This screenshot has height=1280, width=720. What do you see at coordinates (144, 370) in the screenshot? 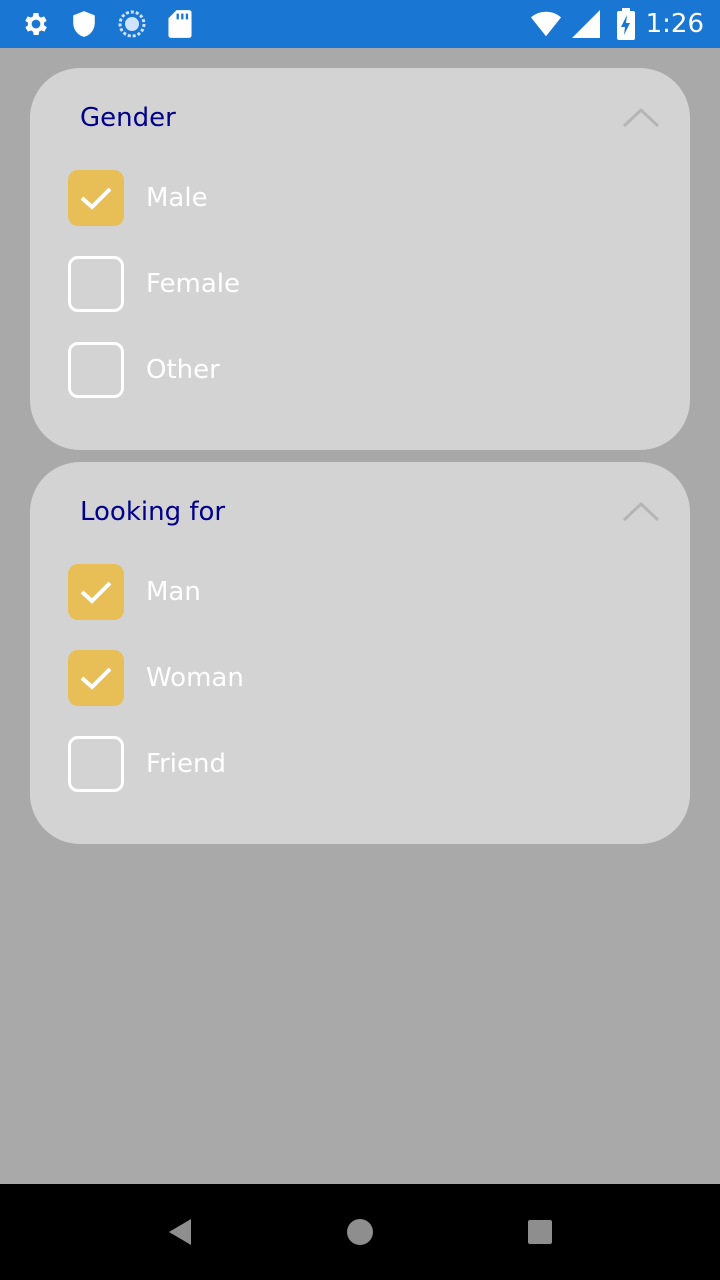
I see `gender-option-other: Other` at bounding box center [144, 370].